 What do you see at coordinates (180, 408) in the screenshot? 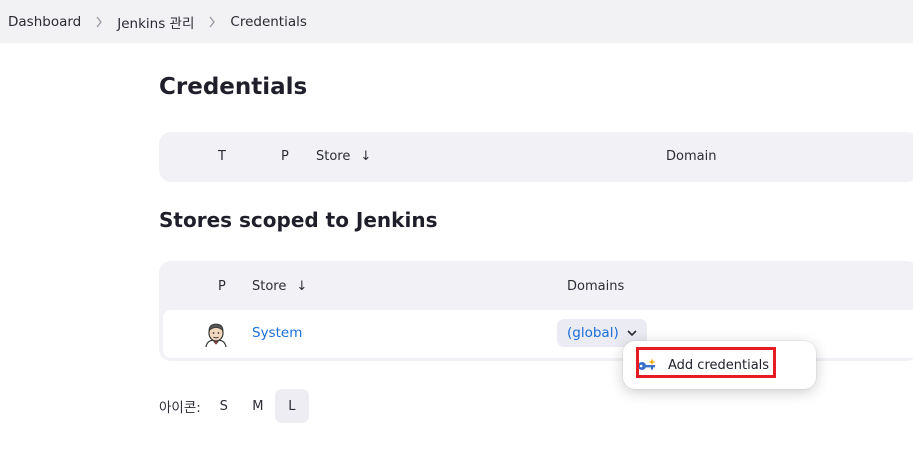
I see `icon-size-label: 아이콘:` at bounding box center [180, 408].